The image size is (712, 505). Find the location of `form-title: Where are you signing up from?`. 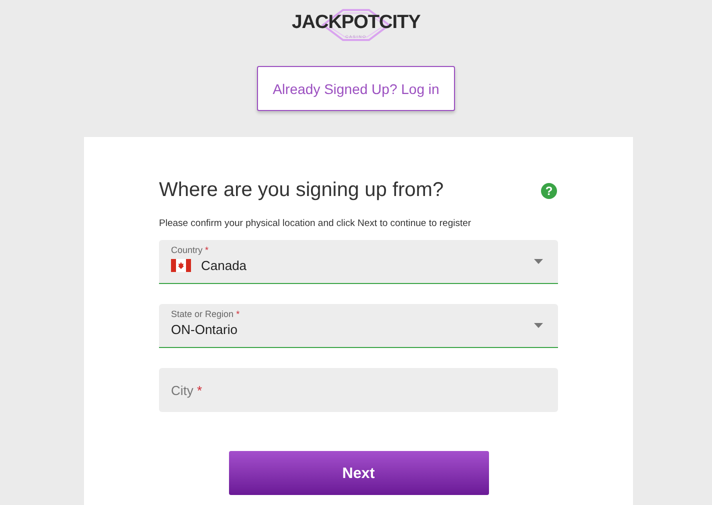

form-title: Where are you signing up from? is located at coordinates (301, 190).